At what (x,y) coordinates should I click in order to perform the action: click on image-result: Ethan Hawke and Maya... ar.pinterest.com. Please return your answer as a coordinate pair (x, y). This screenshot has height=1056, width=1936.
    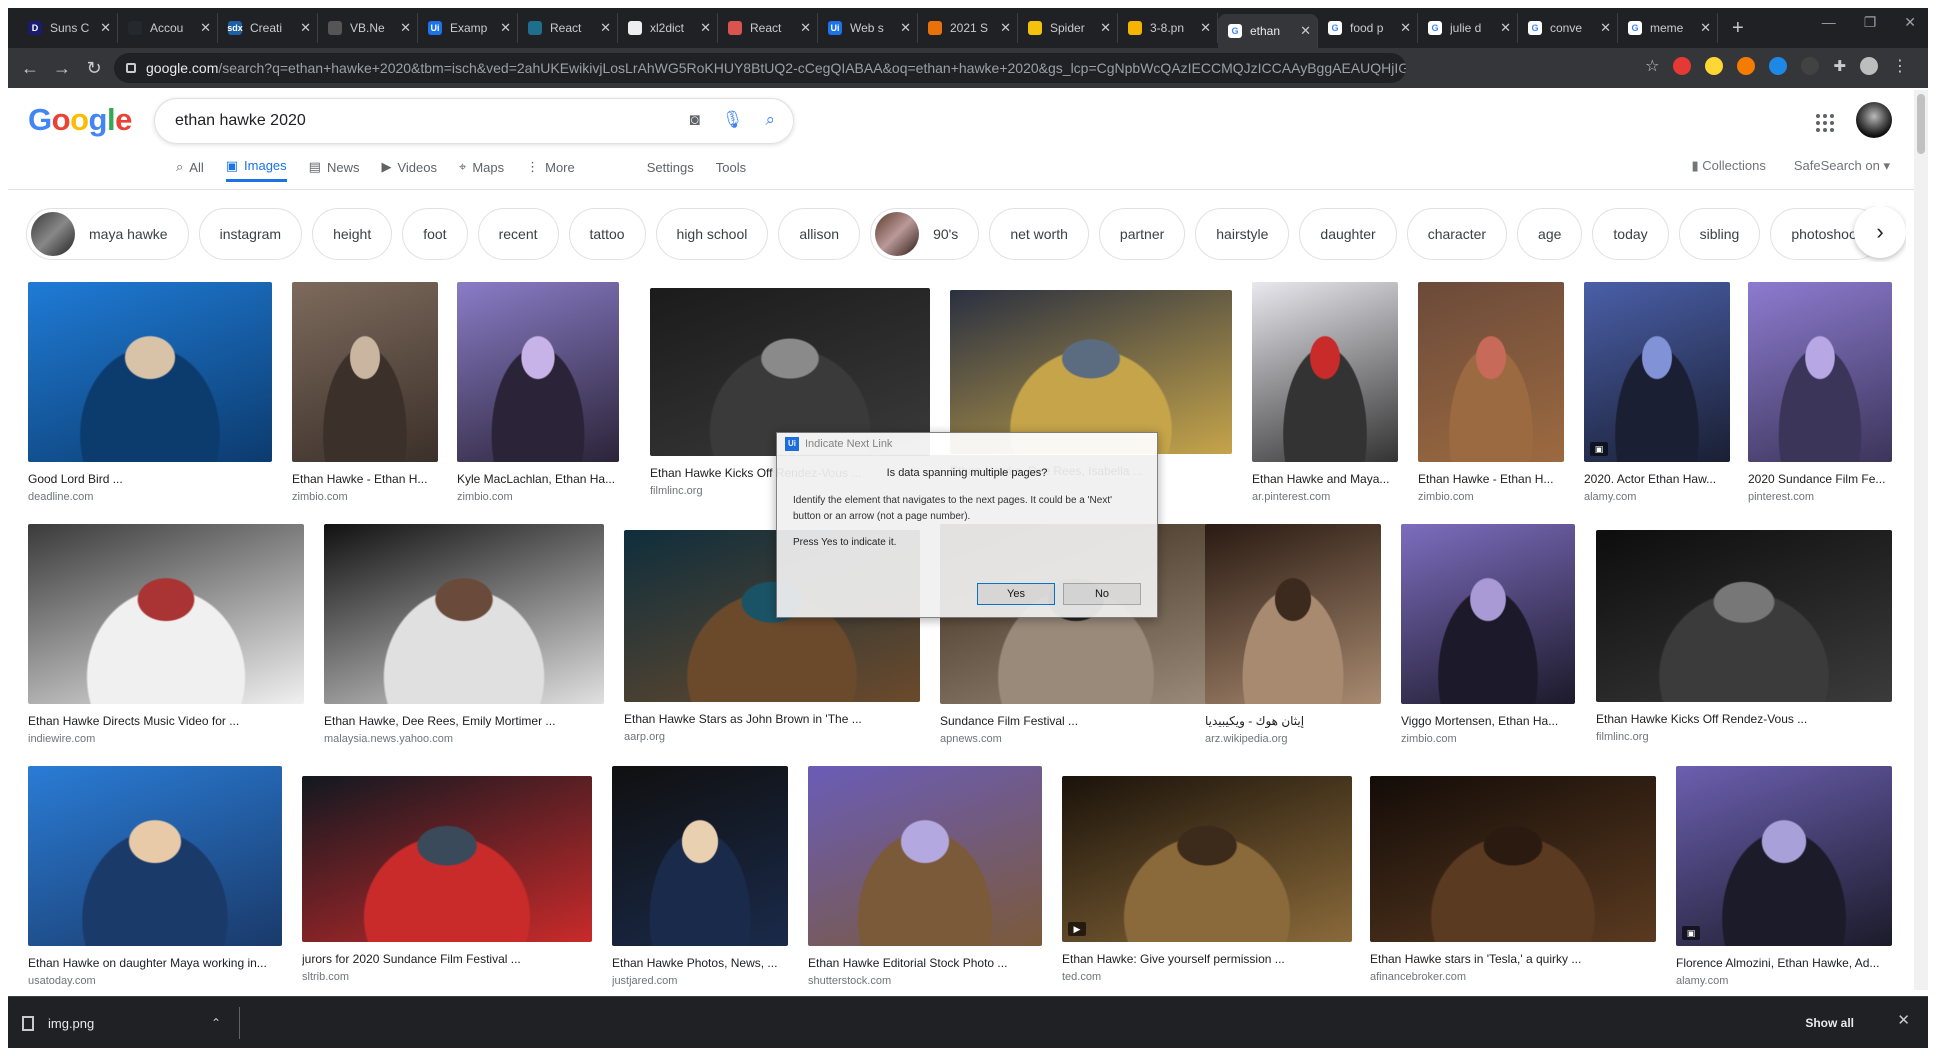
    Looking at the image, I should click on (1325, 392).